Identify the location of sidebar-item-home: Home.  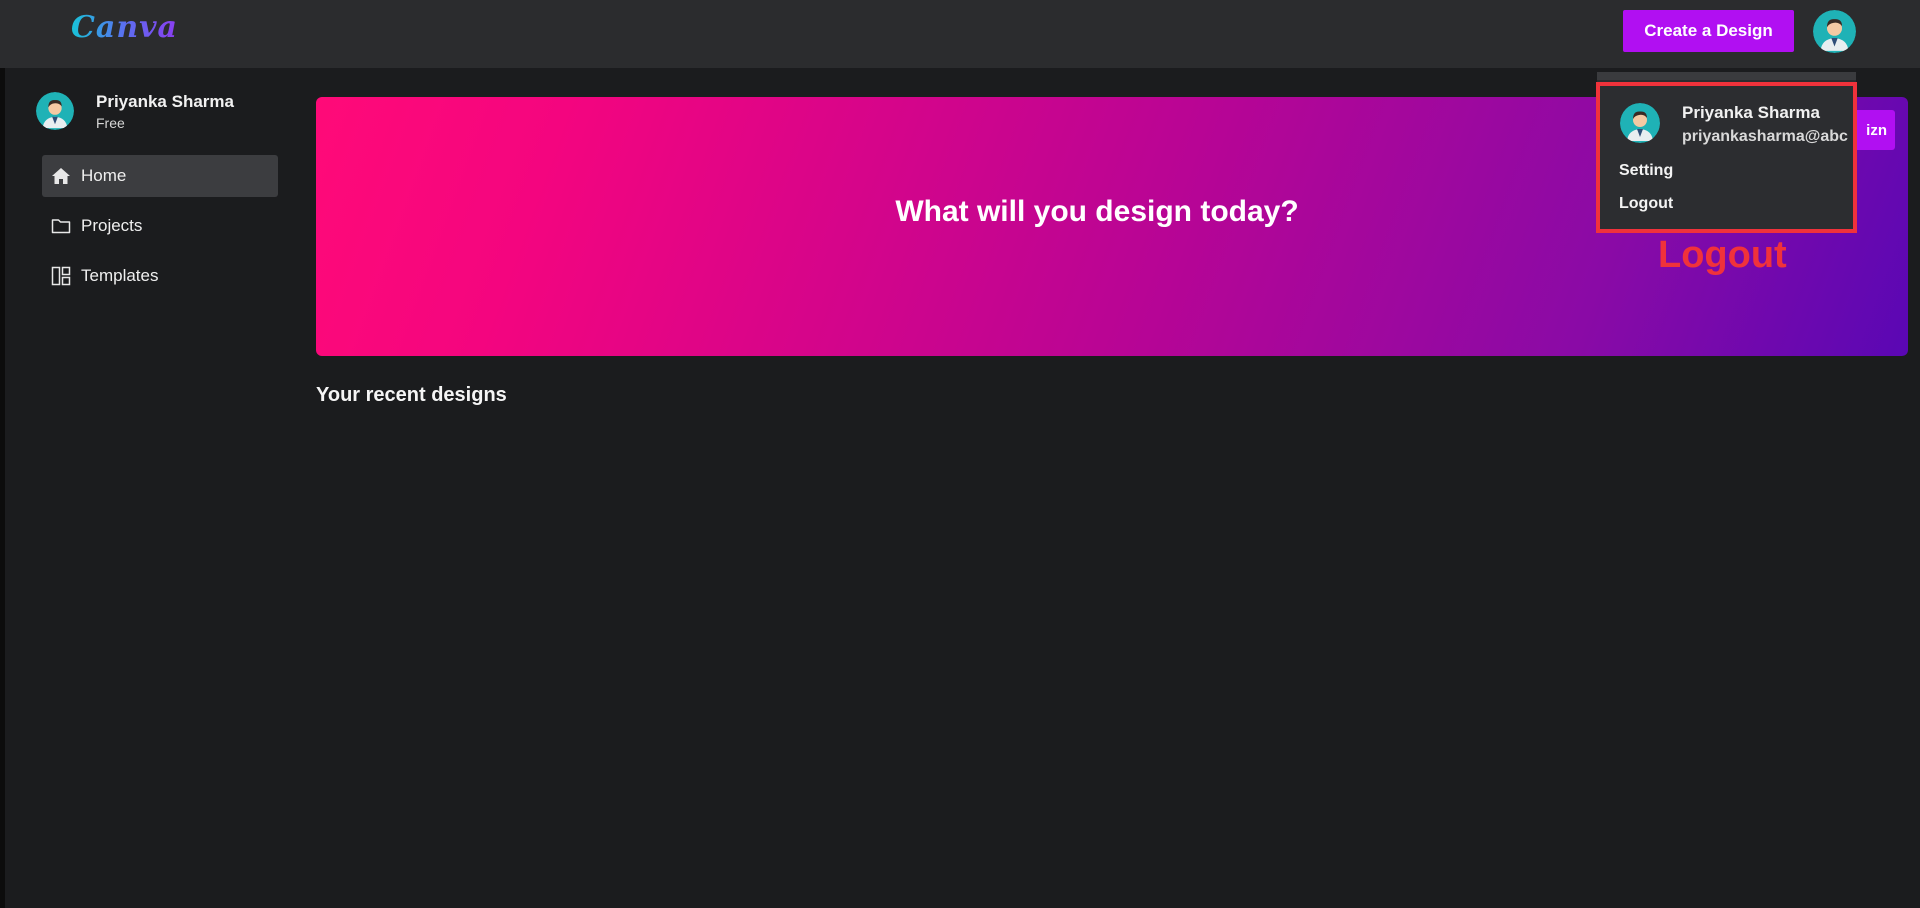
(160, 176).